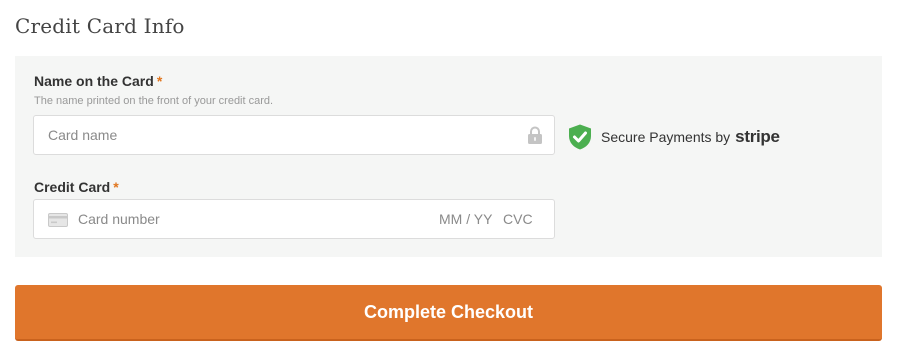 The height and width of the screenshot is (358, 900). I want to click on secure-payments-badge: Secure Payments by stripe, so click(674, 137).